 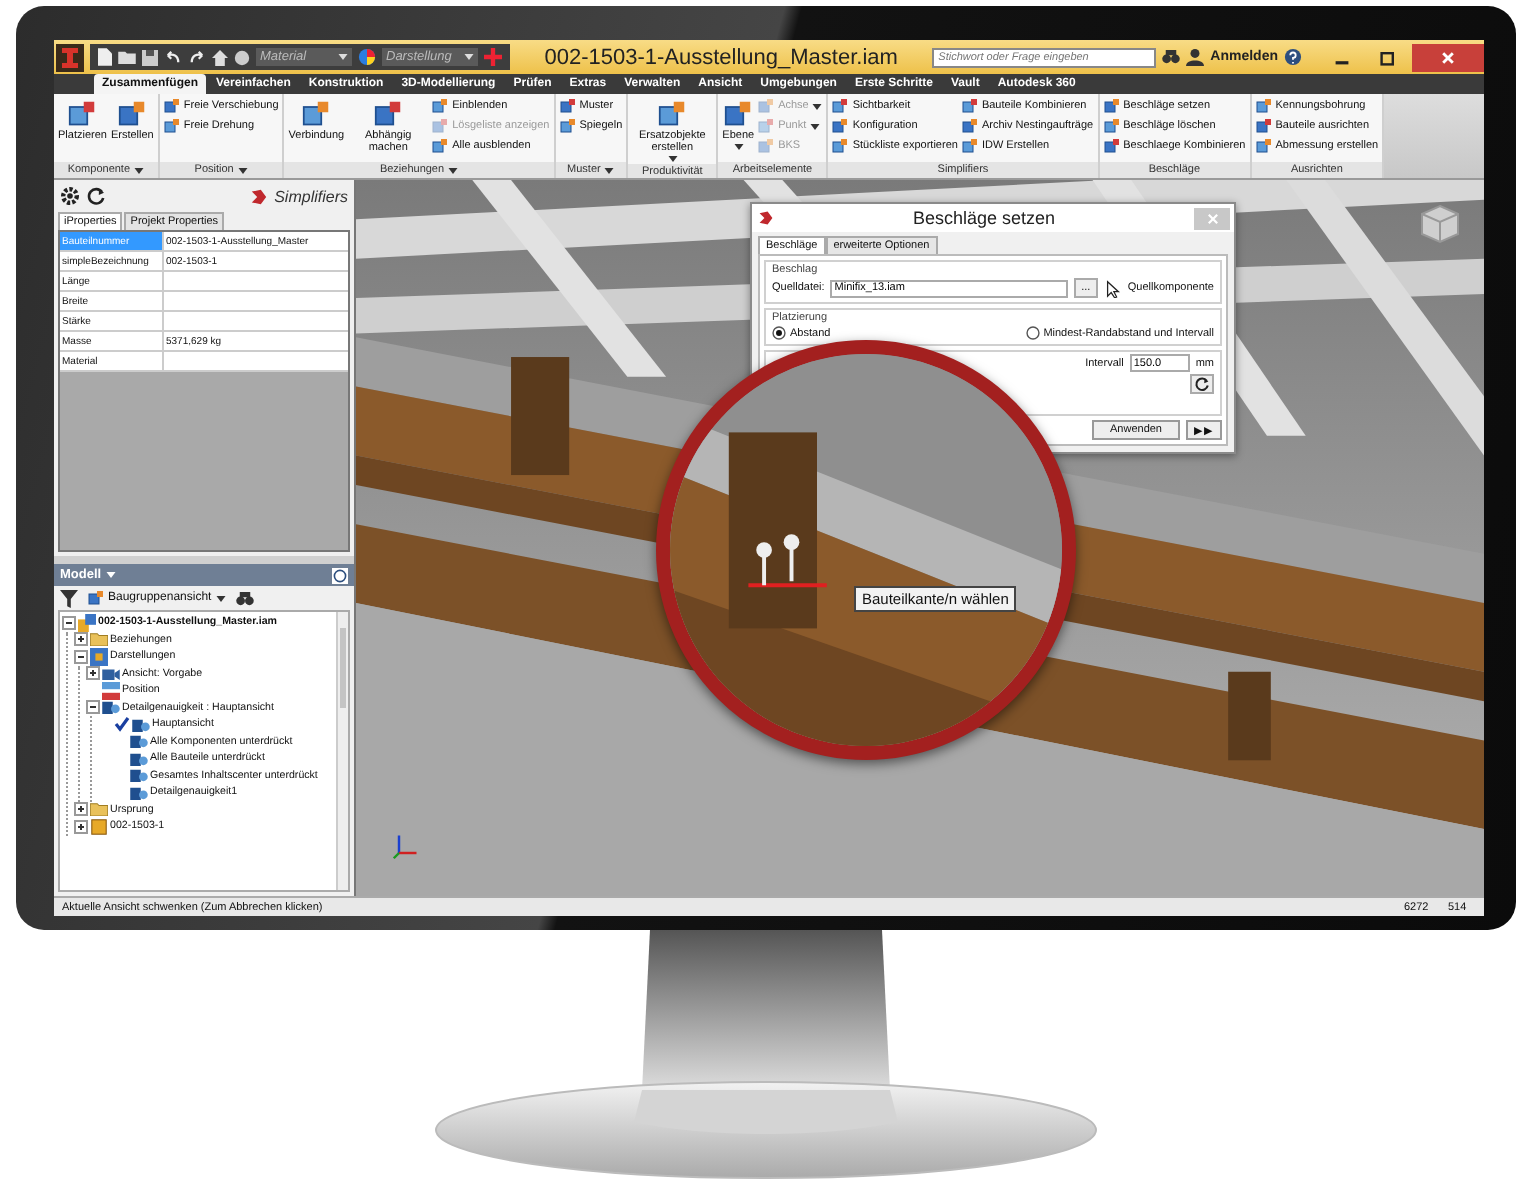 What do you see at coordinates (70, 57) in the screenshot?
I see `i-beam-logo-icon` at bounding box center [70, 57].